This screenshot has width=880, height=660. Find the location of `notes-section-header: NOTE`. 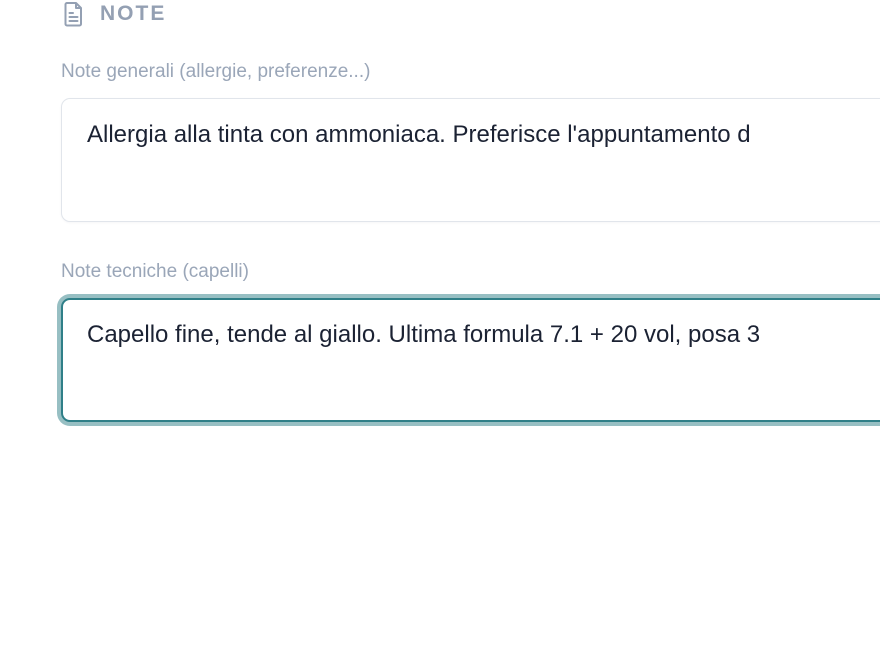

notes-section-header: NOTE is located at coordinates (114, 14).